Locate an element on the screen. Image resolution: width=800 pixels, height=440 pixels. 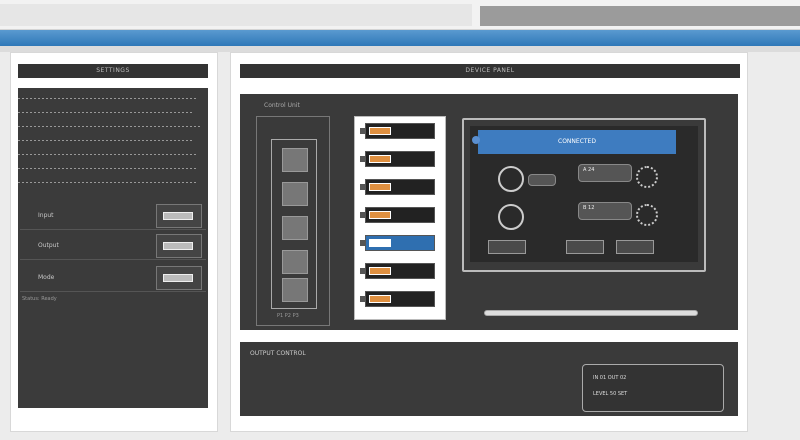
status-text: Status: Ready is located at coordinates (39, 299).